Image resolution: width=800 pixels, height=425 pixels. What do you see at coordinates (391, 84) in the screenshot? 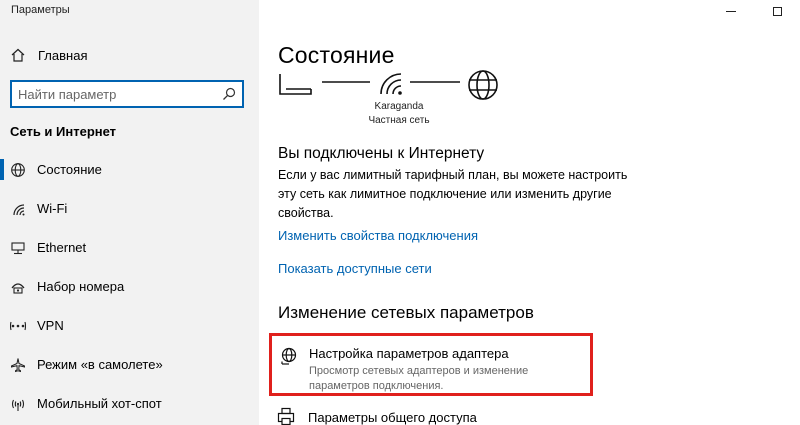
I see `wifi-signal-icon` at bounding box center [391, 84].